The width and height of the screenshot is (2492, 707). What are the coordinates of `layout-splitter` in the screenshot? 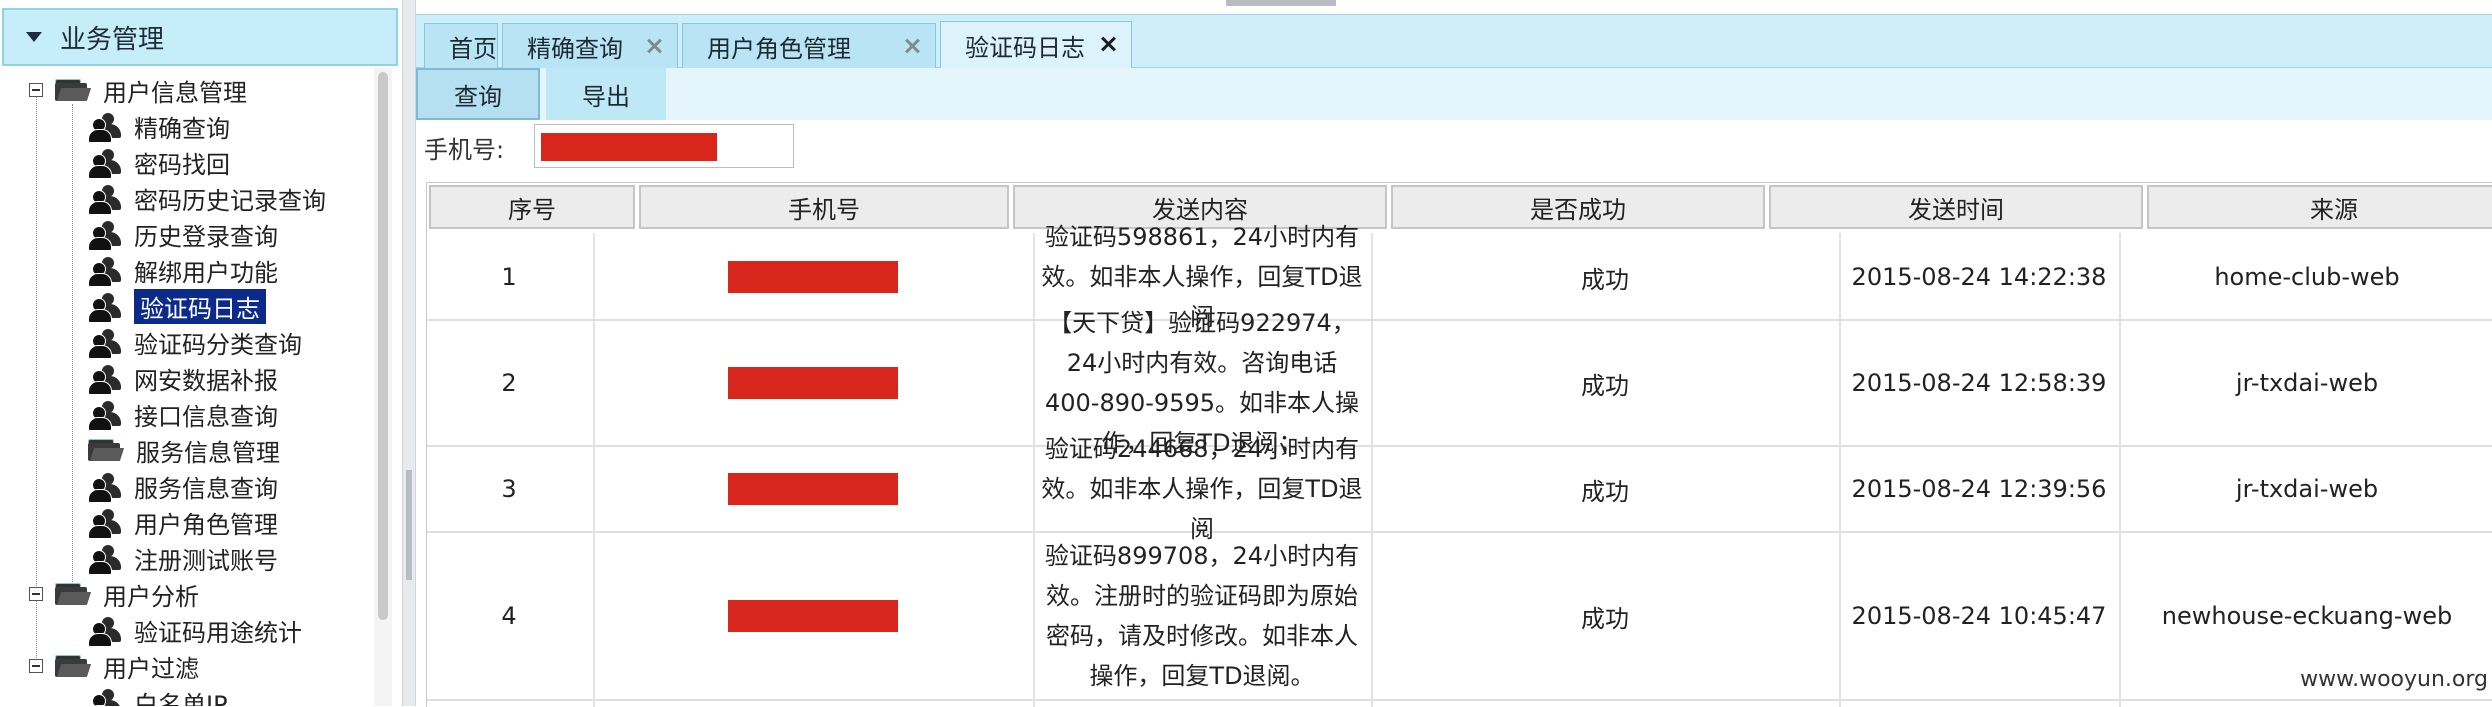 It's located at (409, 353).